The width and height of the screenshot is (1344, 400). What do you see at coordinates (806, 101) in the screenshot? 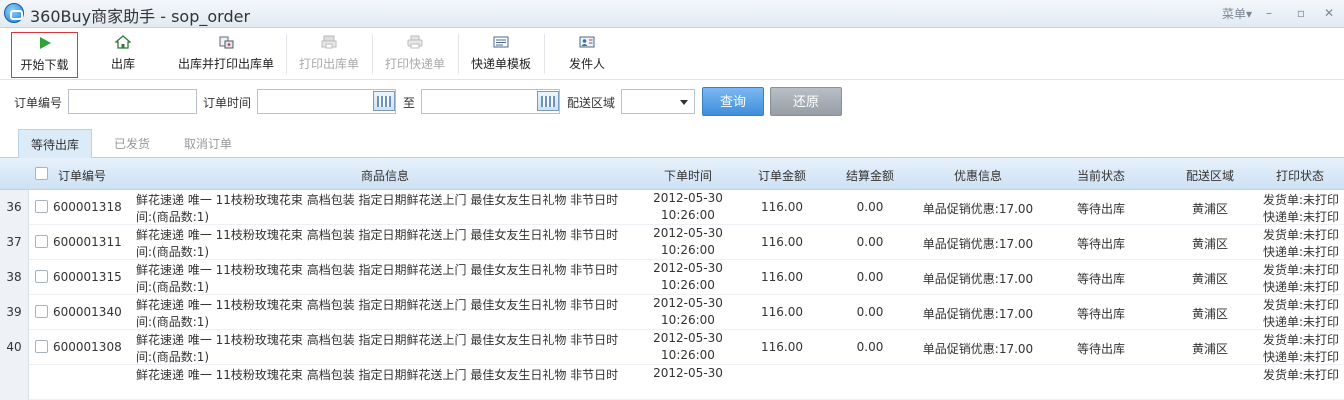
I see `reset-button: 还原` at bounding box center [806, 101].